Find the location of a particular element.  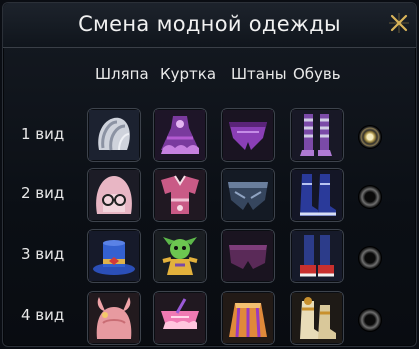

white-feathered-hat-icon is located at coordinates (114, 135).